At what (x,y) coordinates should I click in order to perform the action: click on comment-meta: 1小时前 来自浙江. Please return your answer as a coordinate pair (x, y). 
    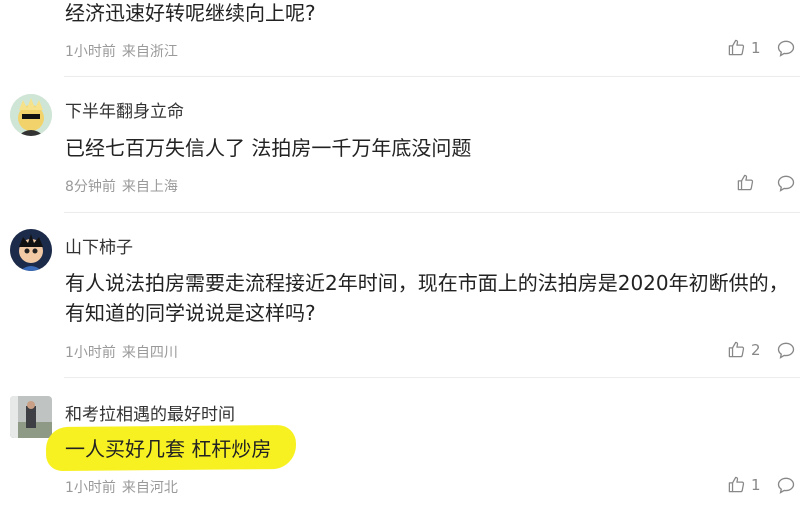
    Looking at the image, I should click on (124, 51).